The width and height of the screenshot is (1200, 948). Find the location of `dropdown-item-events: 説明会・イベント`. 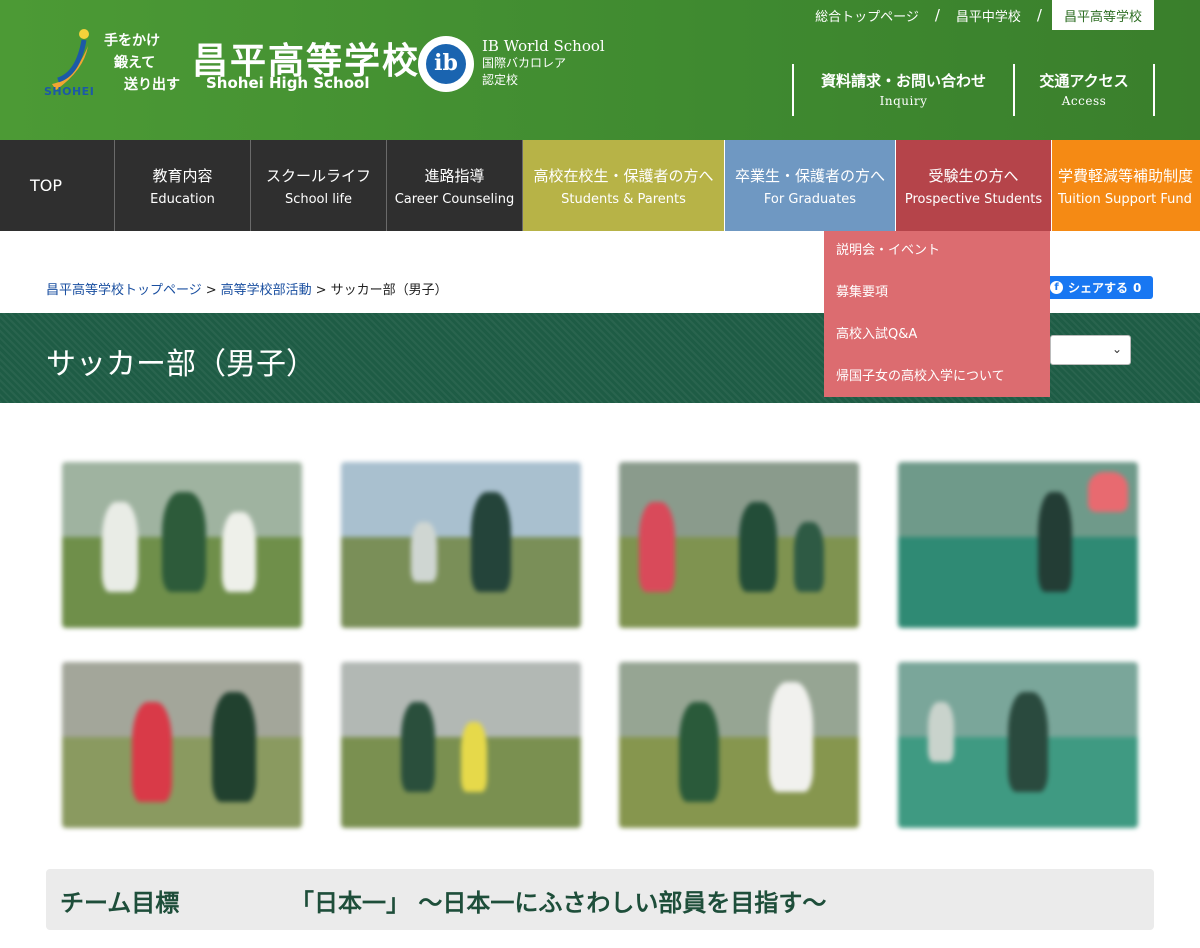

dropdown-item-events: 説明会・イベント is located at coordinates (937, 261).